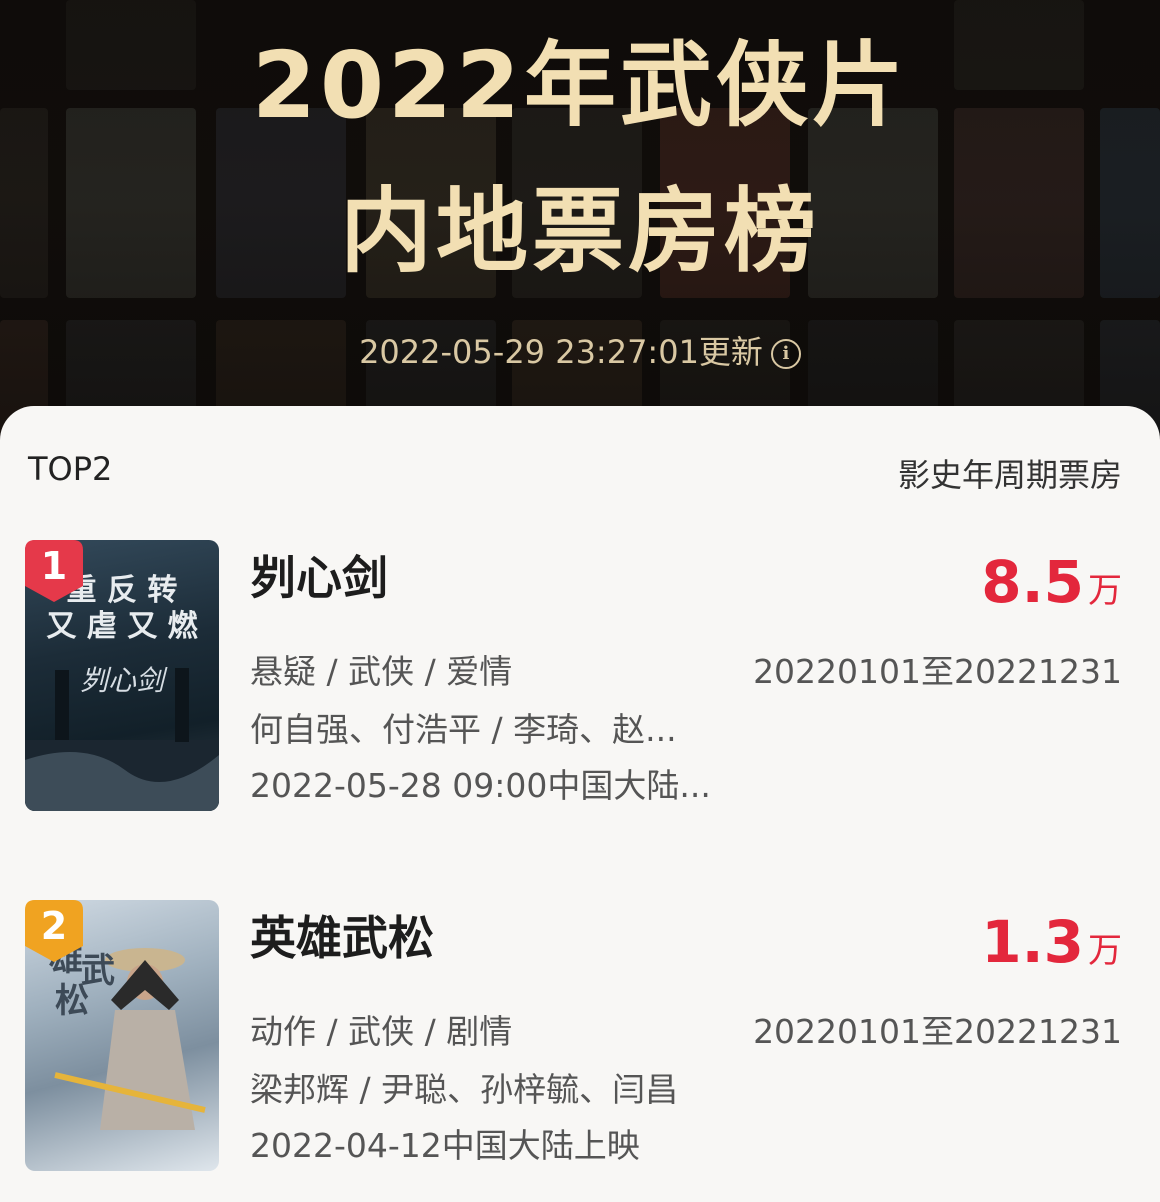 This screenshot has width=1160, height=1202. Describe the element at coordinates (1010, 473) in the screenshot. I see `tab-yearly-boxoffice: 影史年周期票房` at that location.